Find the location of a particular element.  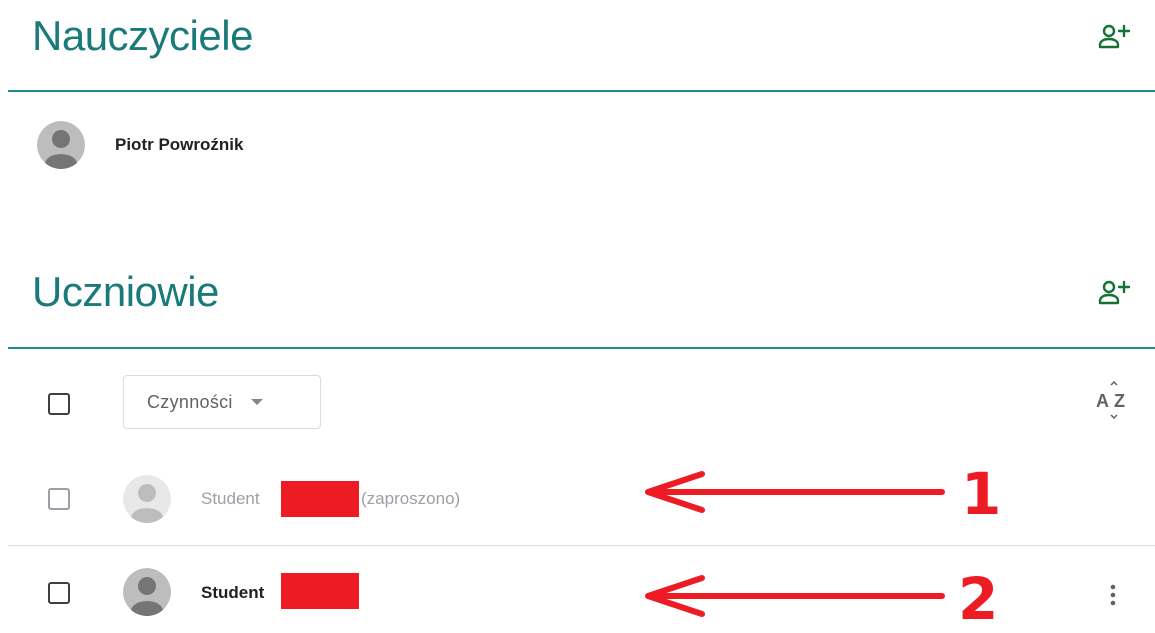

student-name-text: Student is located at coordinates (230, 498).